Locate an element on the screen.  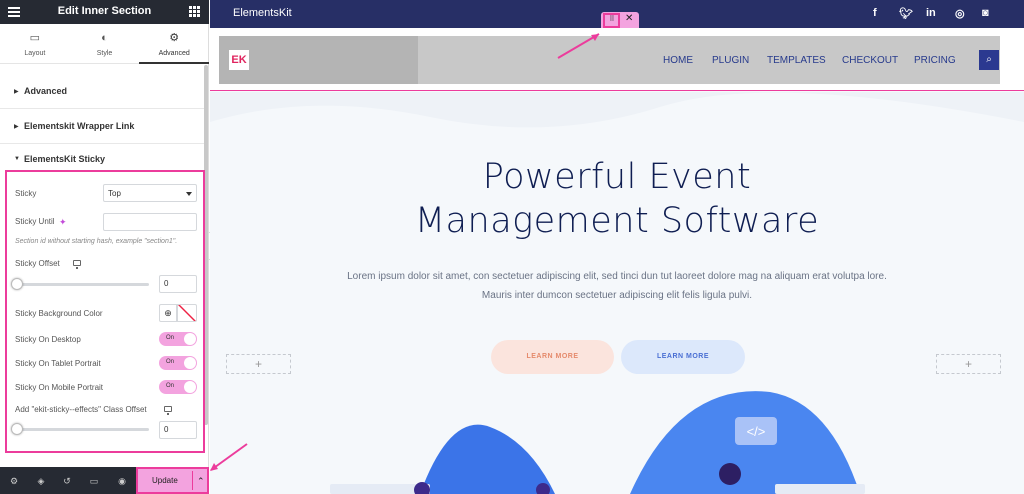
nav-templates: TEMPLATES is located at coordinates (796, 60).